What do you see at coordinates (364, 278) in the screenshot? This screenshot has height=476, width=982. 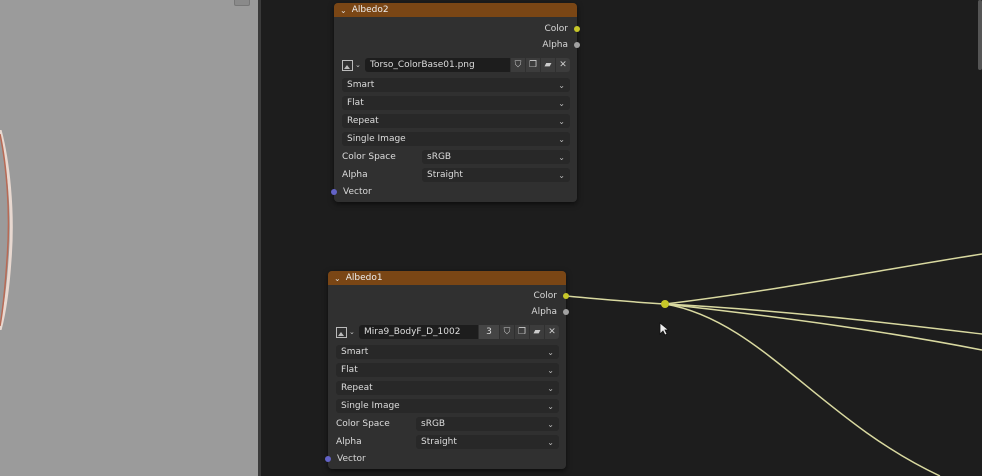 I see `node-title: Albedo1` at bounding box center [364, 278].